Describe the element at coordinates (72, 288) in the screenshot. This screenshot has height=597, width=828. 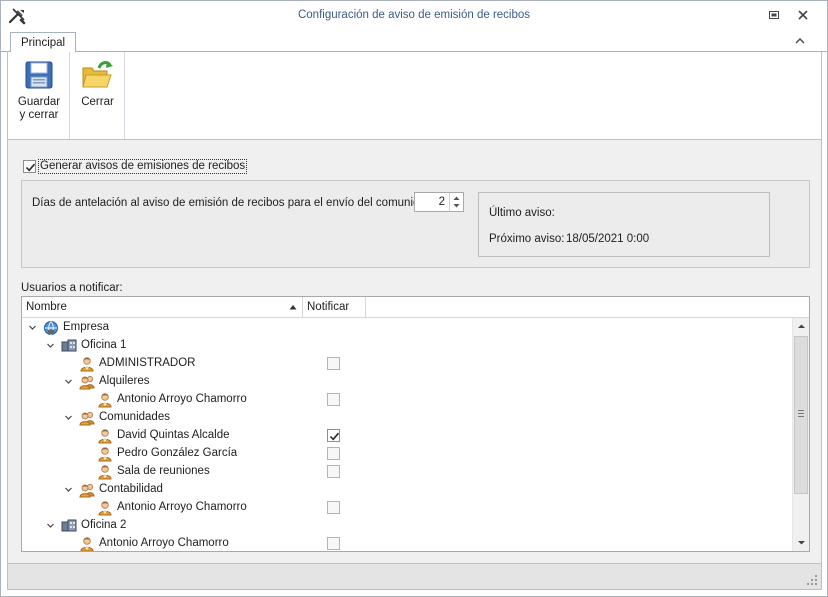
I see `users-to-notify-label: Usuarios a notificar:` at that location.